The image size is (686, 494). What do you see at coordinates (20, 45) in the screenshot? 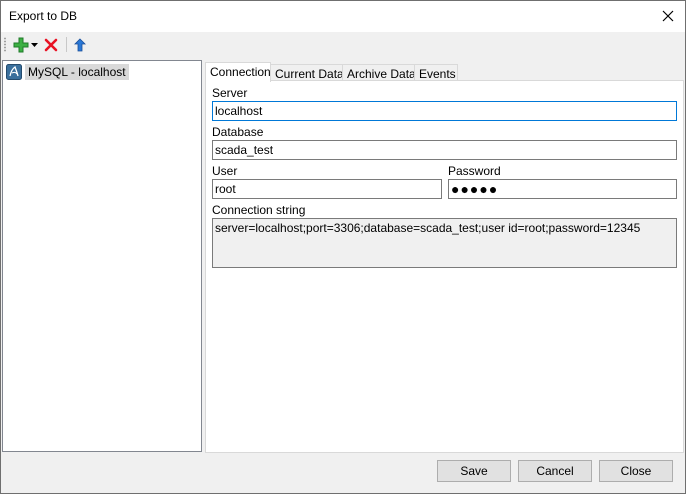
I see `add-icon` at bounding box center [20, 45].